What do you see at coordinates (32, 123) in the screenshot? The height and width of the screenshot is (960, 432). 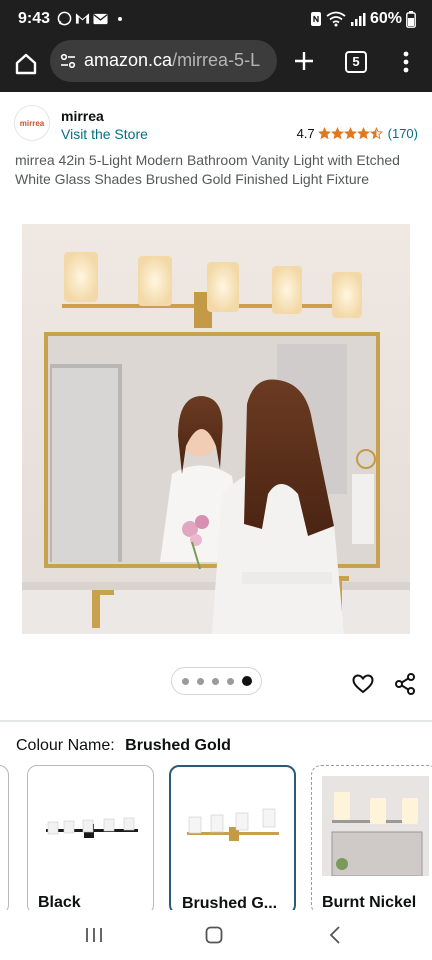 I see `store-logo: mirrea` at bounding box center [32, 123].